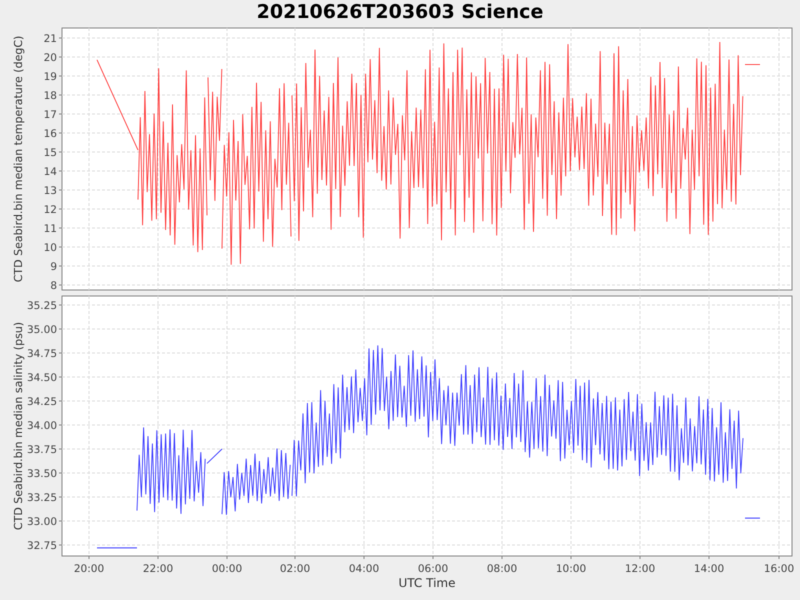 The height and width of the screenshot is (600, 800). I want to click on axis-tick-label: 8, so click(53, 286).